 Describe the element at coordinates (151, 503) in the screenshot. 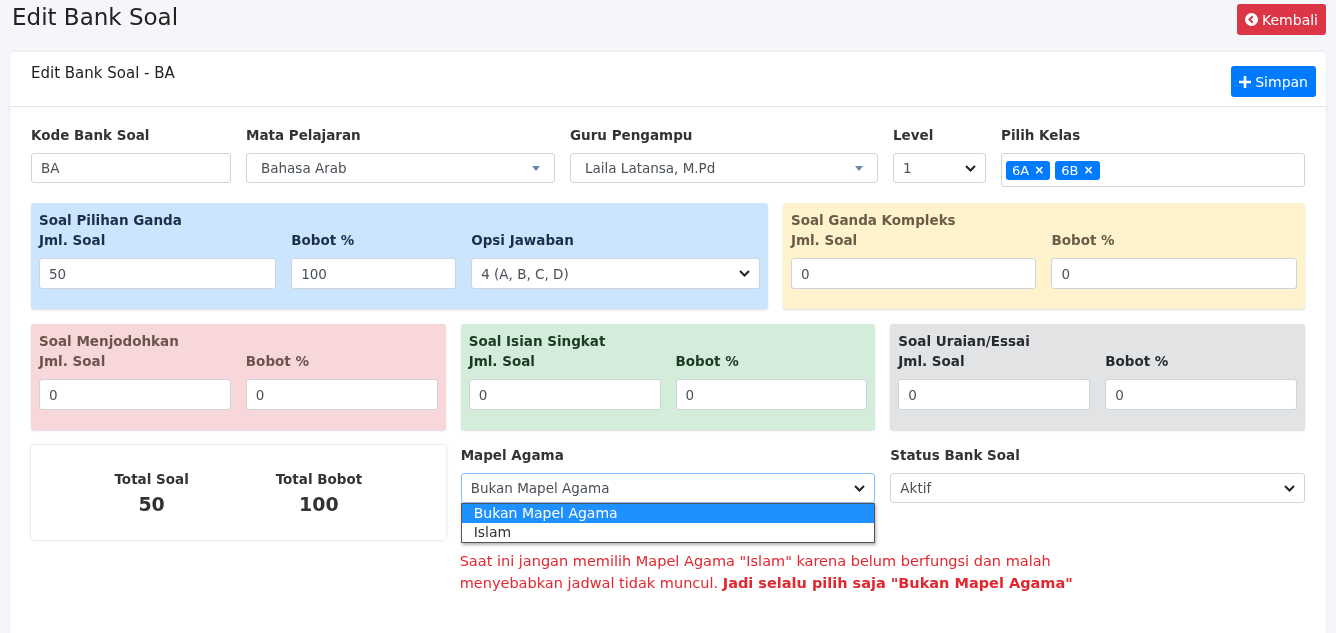

I see `total-value: 50` at that location.